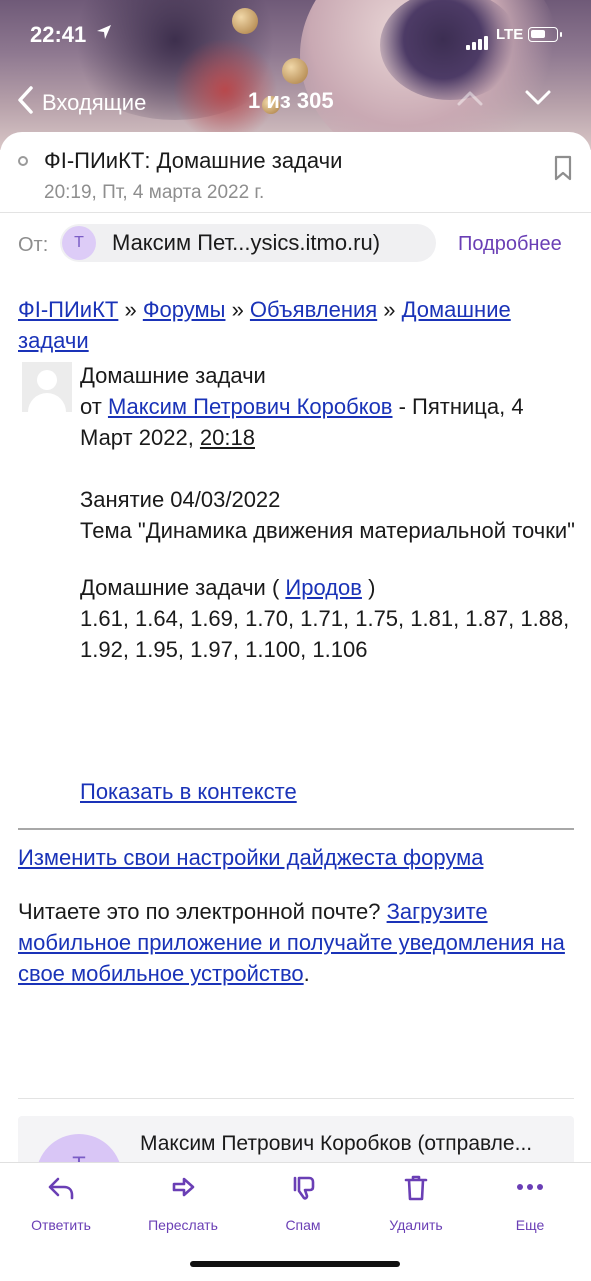  Describe the element at coordinates (184, 309) in the screenshot. I see `breadcrumb-link-forums: Форумы` at that location.